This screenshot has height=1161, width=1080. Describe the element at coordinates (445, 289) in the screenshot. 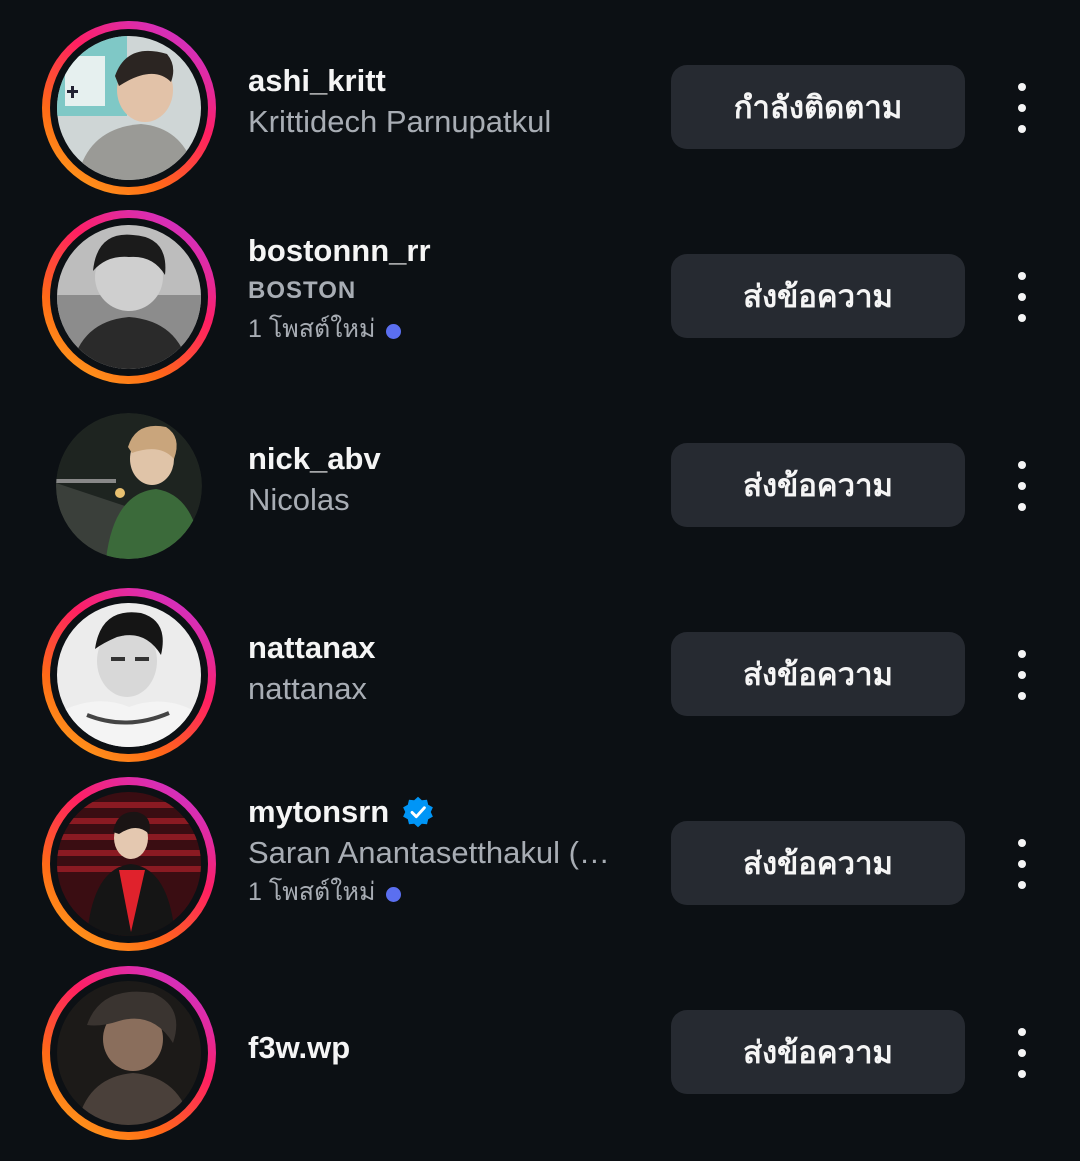

I see `account-texts: bostonnn_rr BOSTON 1 โพสต์ใหม่` at that location.